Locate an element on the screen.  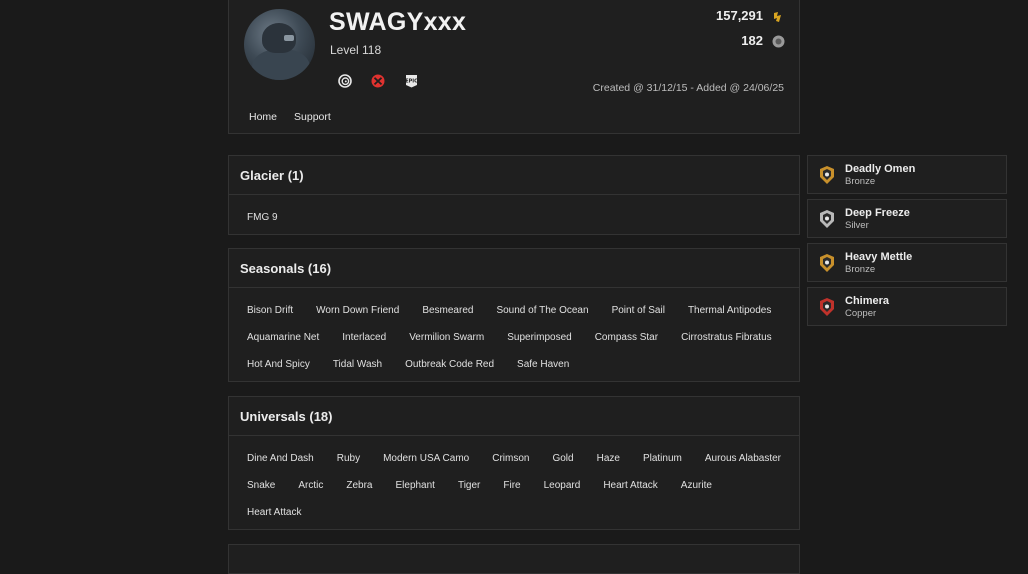
rank-card: Chimera Copper is located at coordinates (907, 306).